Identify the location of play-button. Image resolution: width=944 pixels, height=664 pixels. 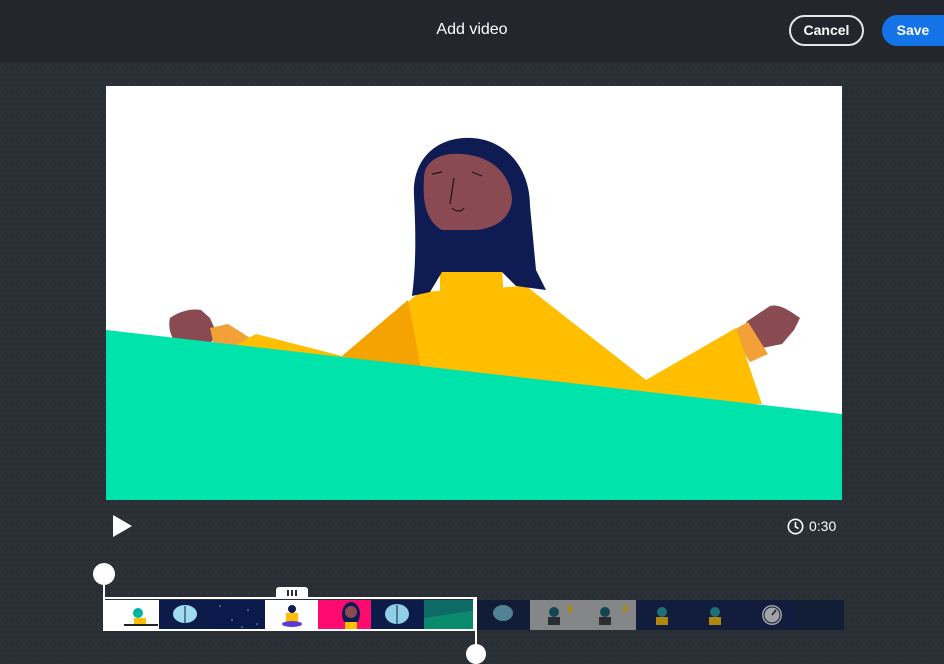
(122, 526).